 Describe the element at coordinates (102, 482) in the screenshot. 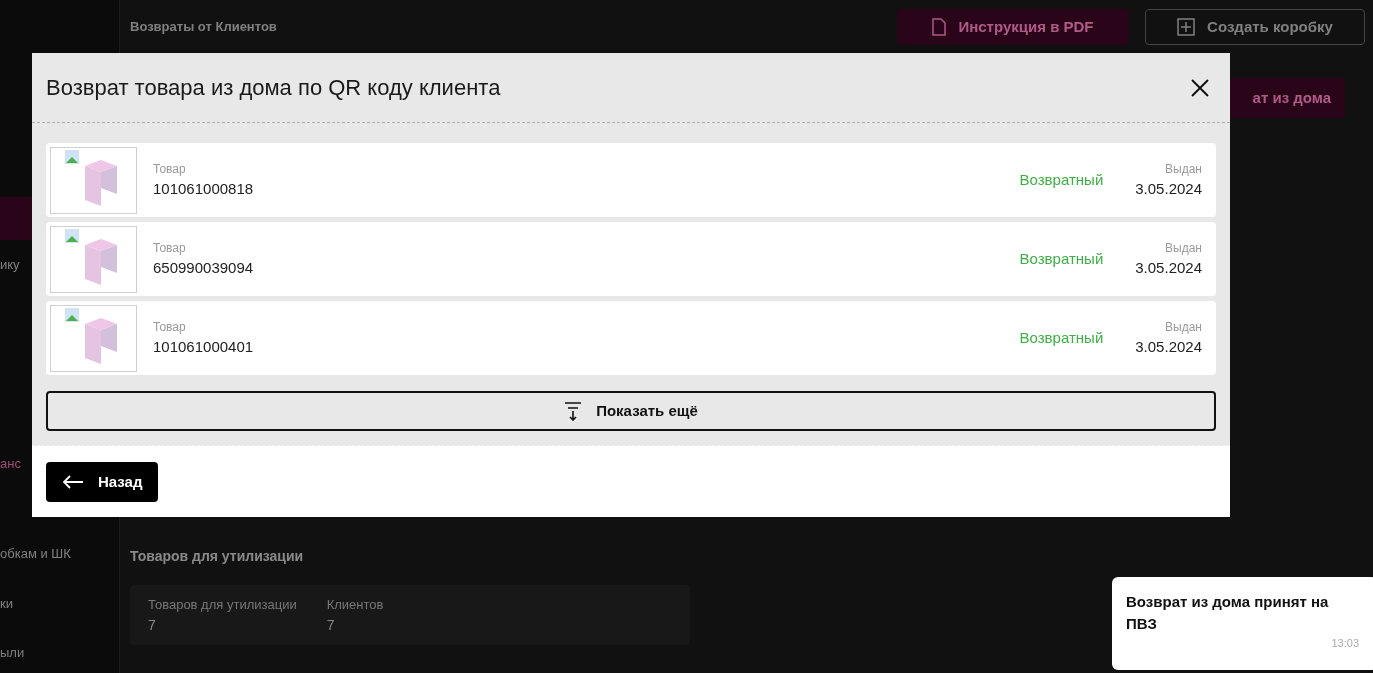

I see `back-button: Назад` at that location.